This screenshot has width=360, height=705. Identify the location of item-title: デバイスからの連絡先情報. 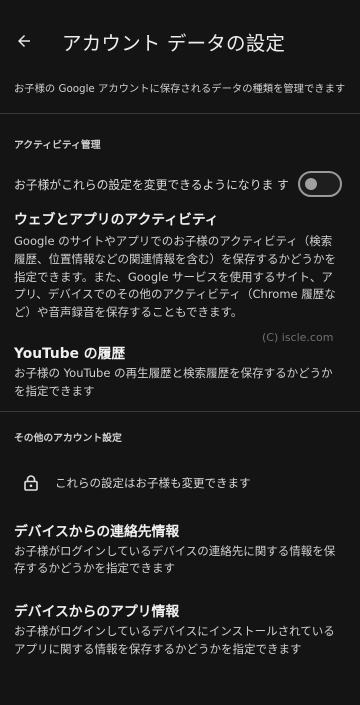
(97, 531).